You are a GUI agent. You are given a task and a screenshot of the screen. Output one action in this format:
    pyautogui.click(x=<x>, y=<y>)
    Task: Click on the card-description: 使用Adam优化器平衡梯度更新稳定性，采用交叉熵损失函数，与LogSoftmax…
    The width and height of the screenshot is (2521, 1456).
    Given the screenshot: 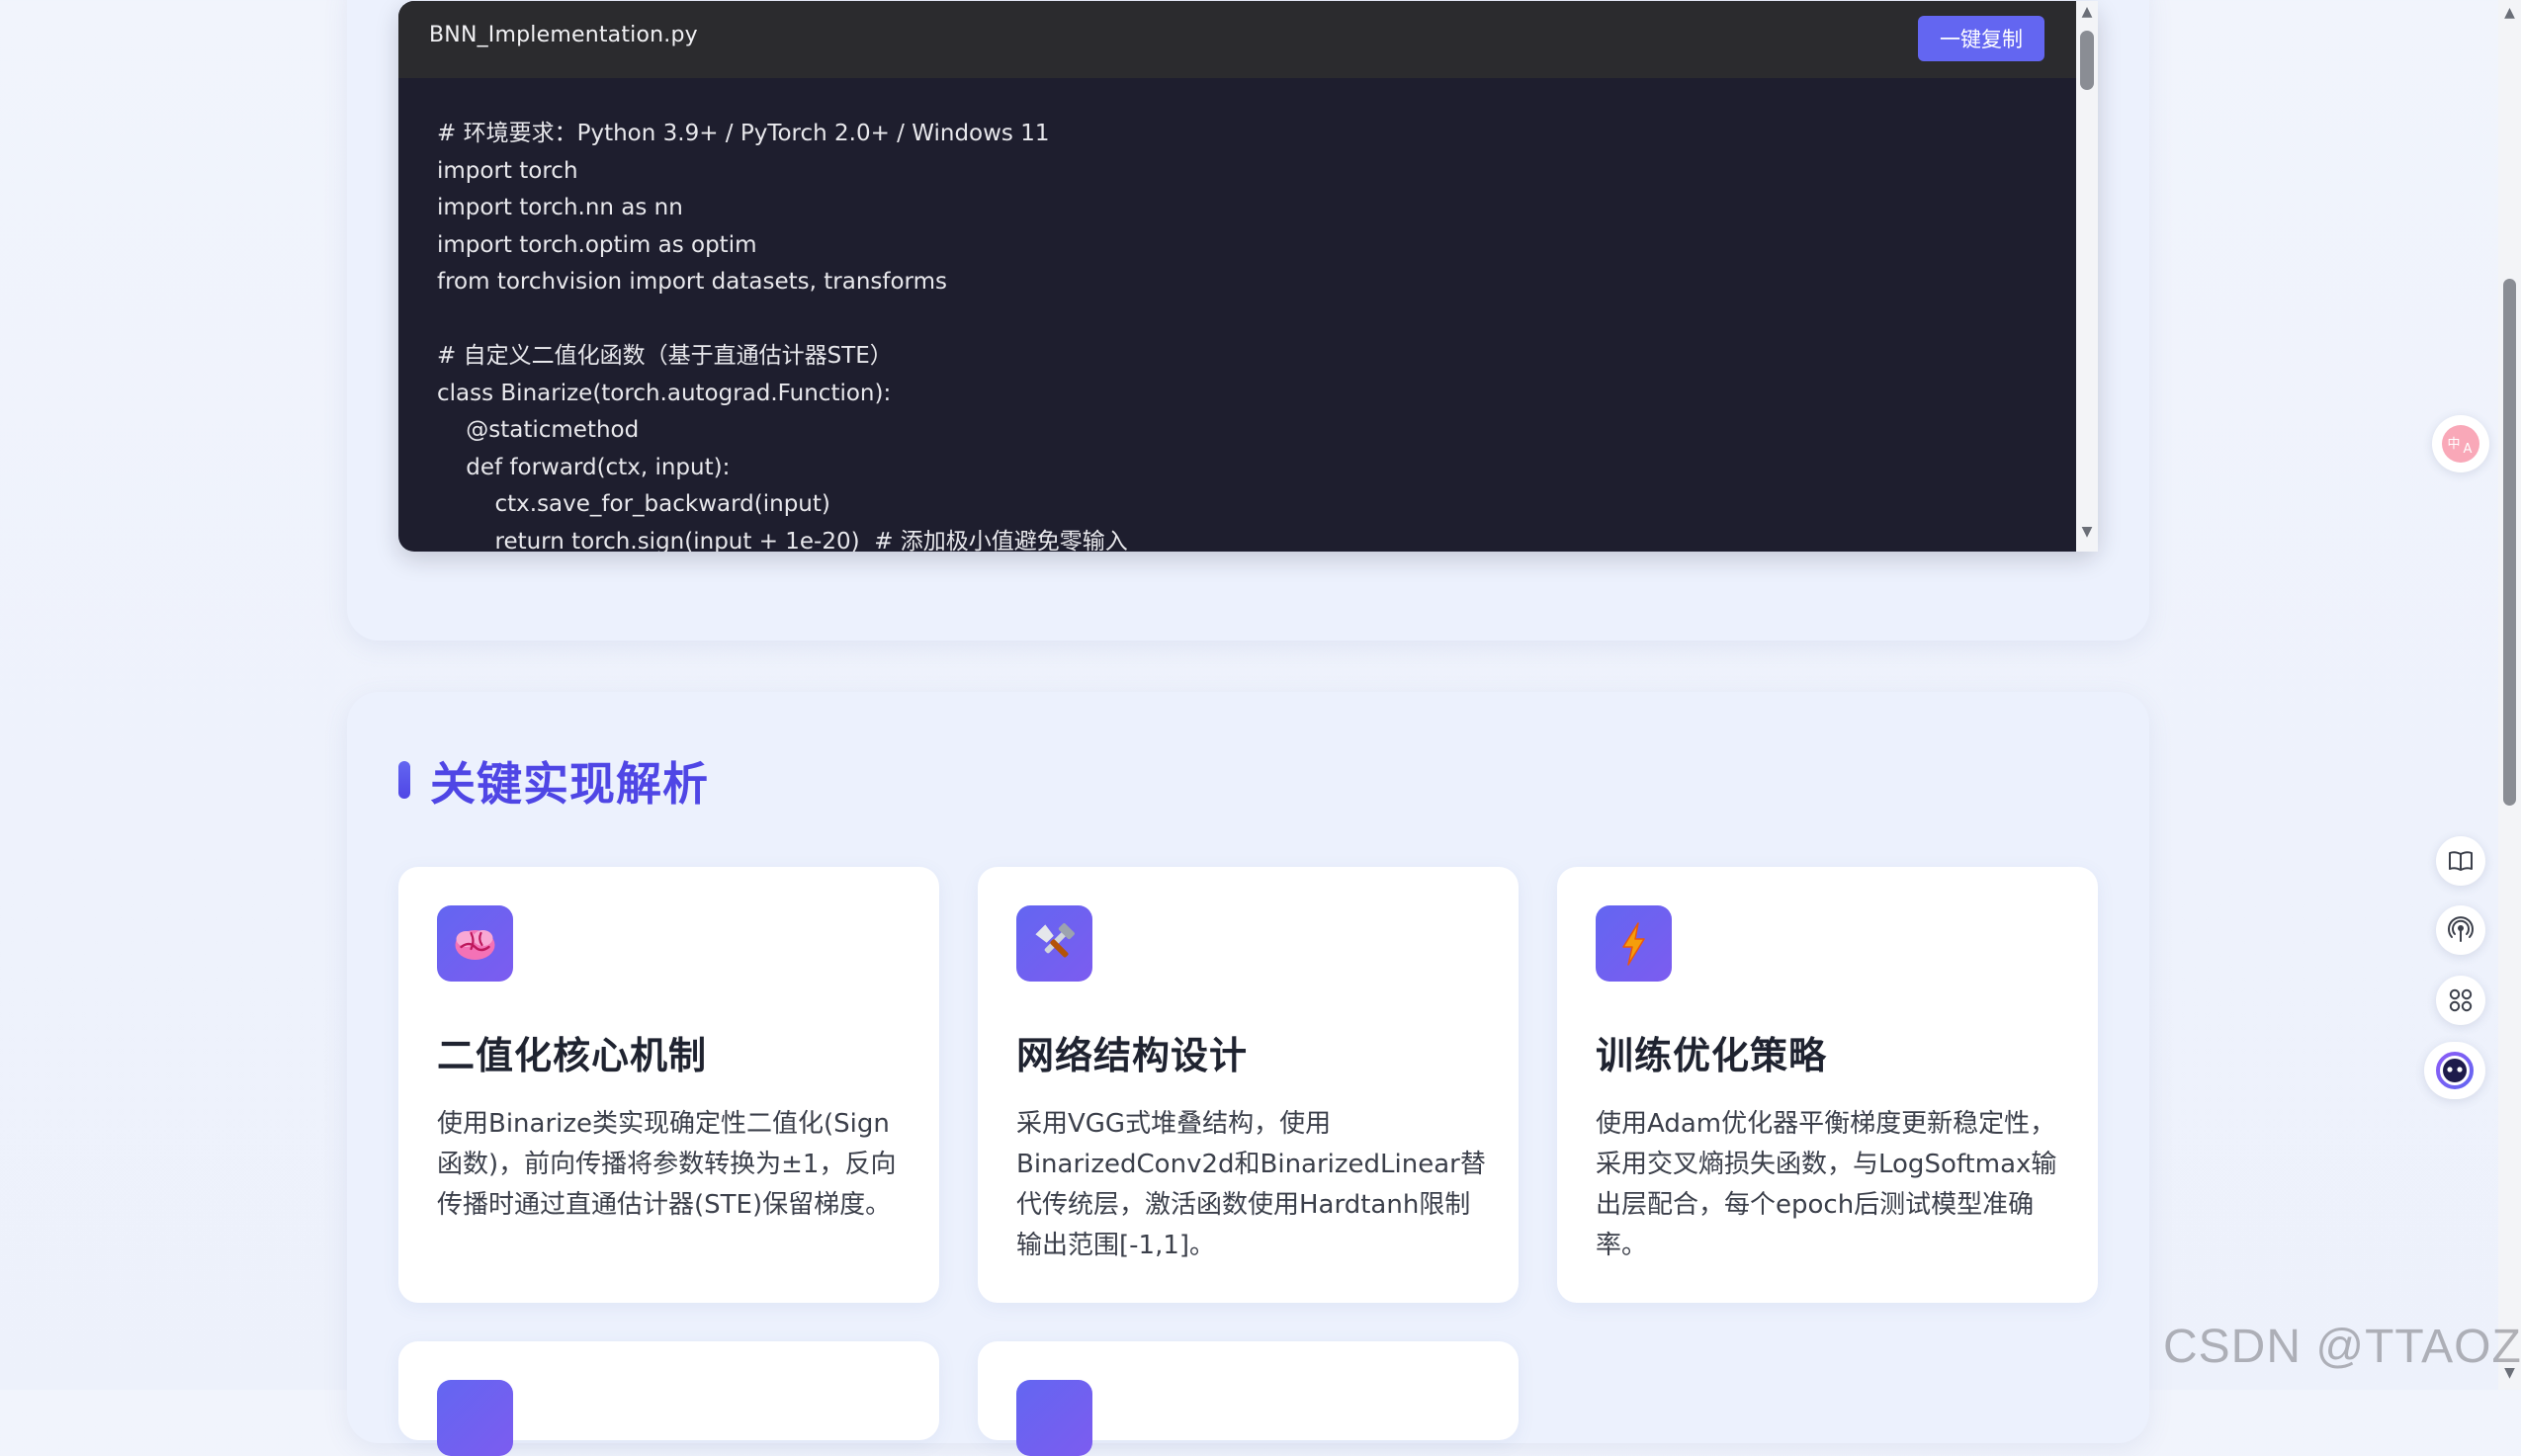 What is the action you would take?
    pyautogui.click(x=1826, y=1184)
    